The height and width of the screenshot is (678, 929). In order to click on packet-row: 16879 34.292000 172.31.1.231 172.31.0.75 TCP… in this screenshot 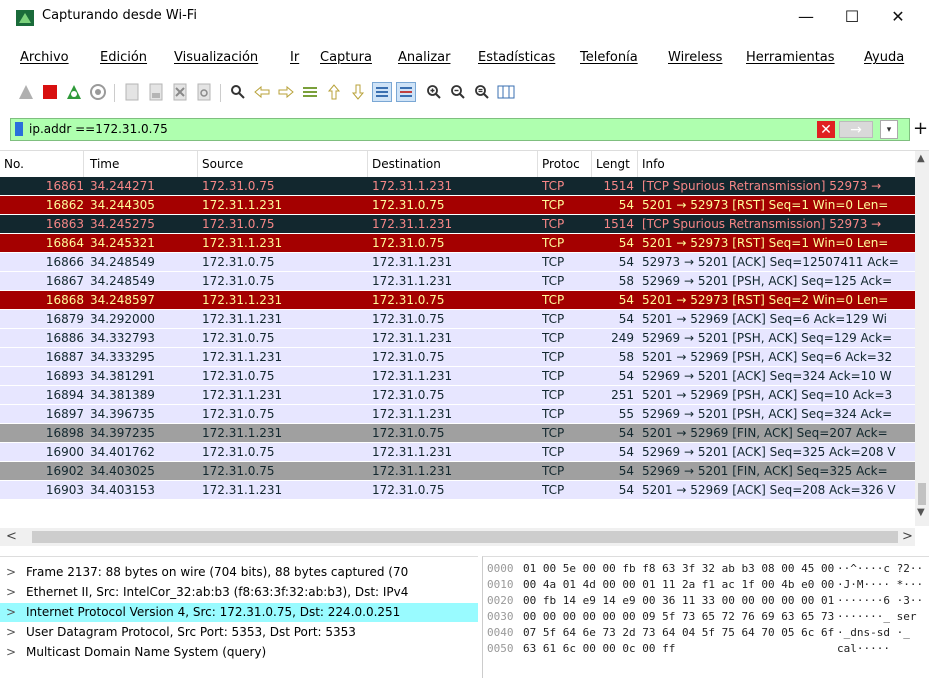, I will do `click(457, 319)`.